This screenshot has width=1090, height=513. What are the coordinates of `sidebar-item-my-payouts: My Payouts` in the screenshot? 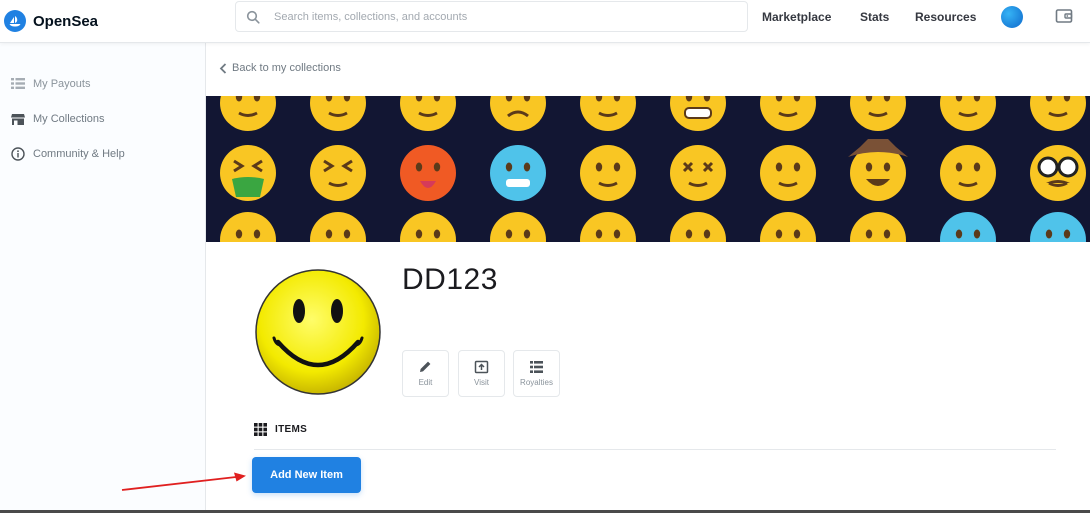 It's located at (50, 83).